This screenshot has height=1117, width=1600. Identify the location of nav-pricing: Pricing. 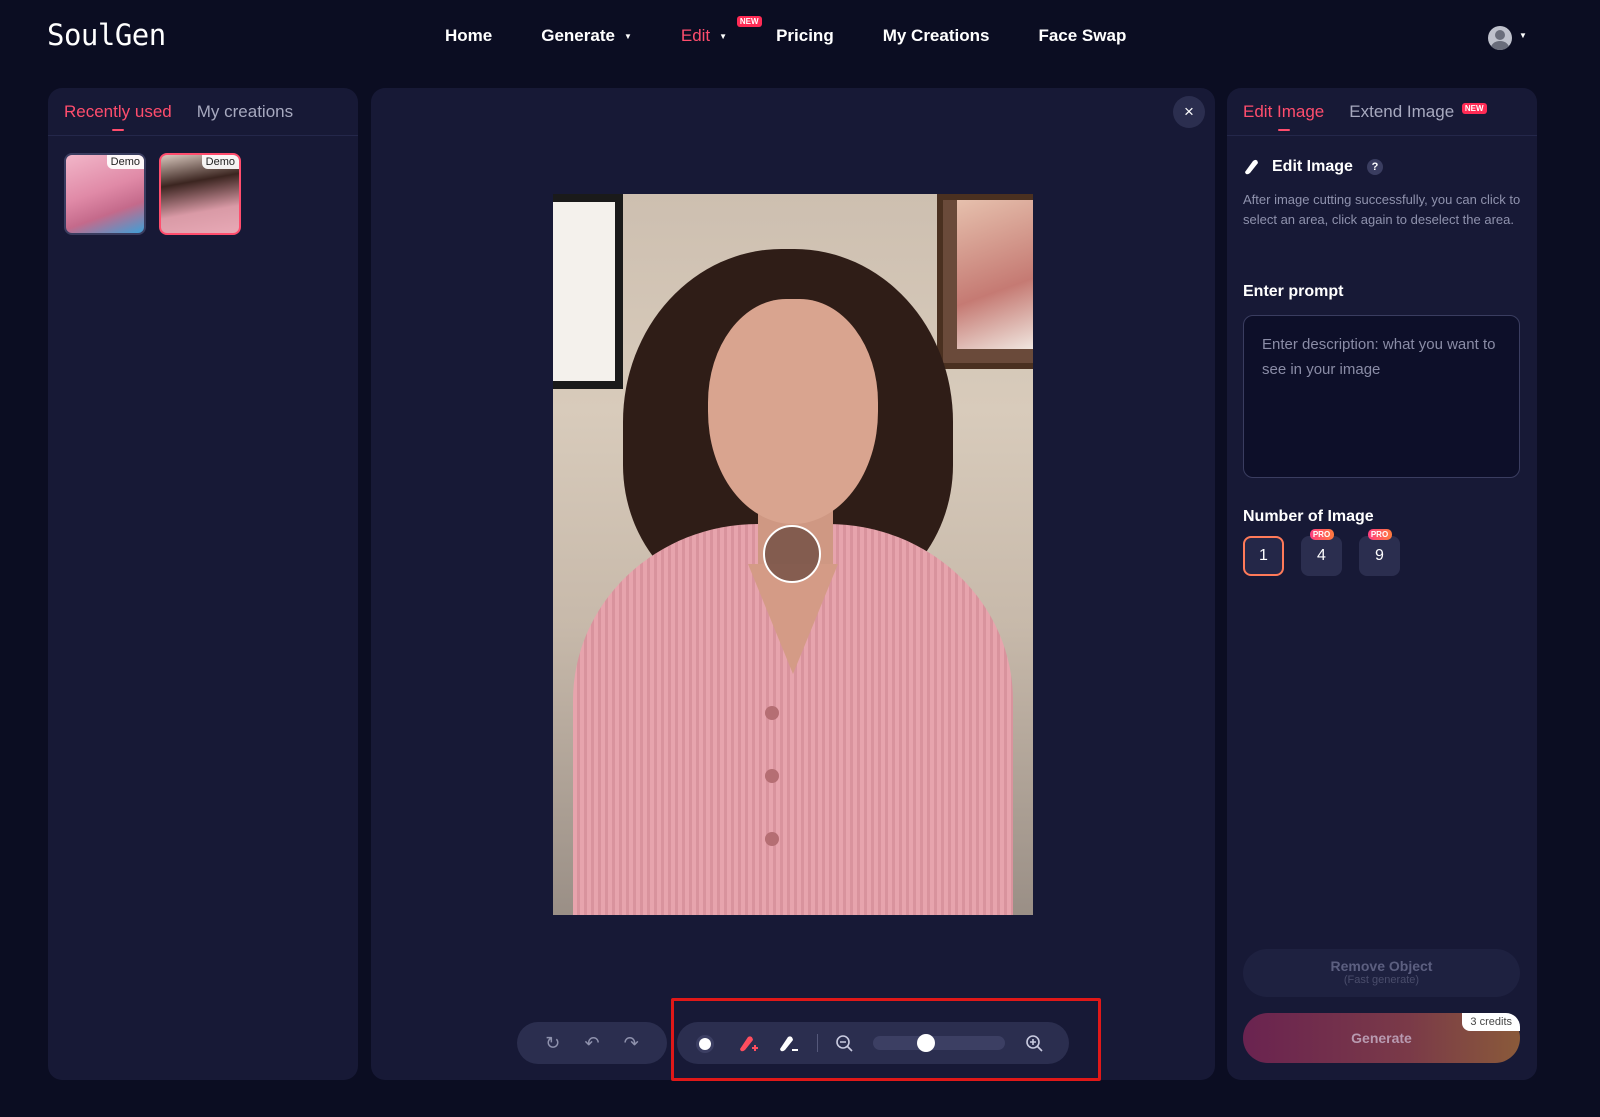
(805, 36).